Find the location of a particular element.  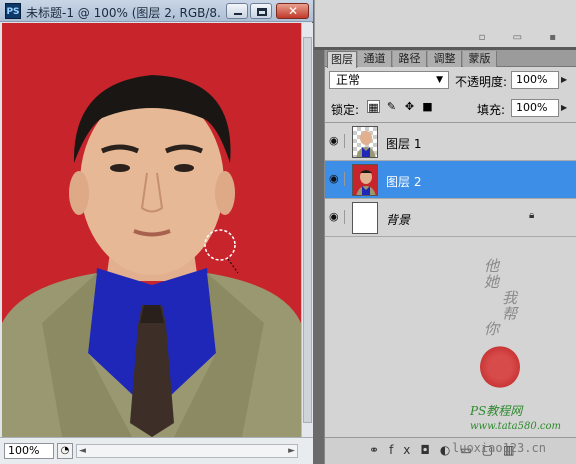

lock-image-icon: ✎ is located at coordinates (391, 106).